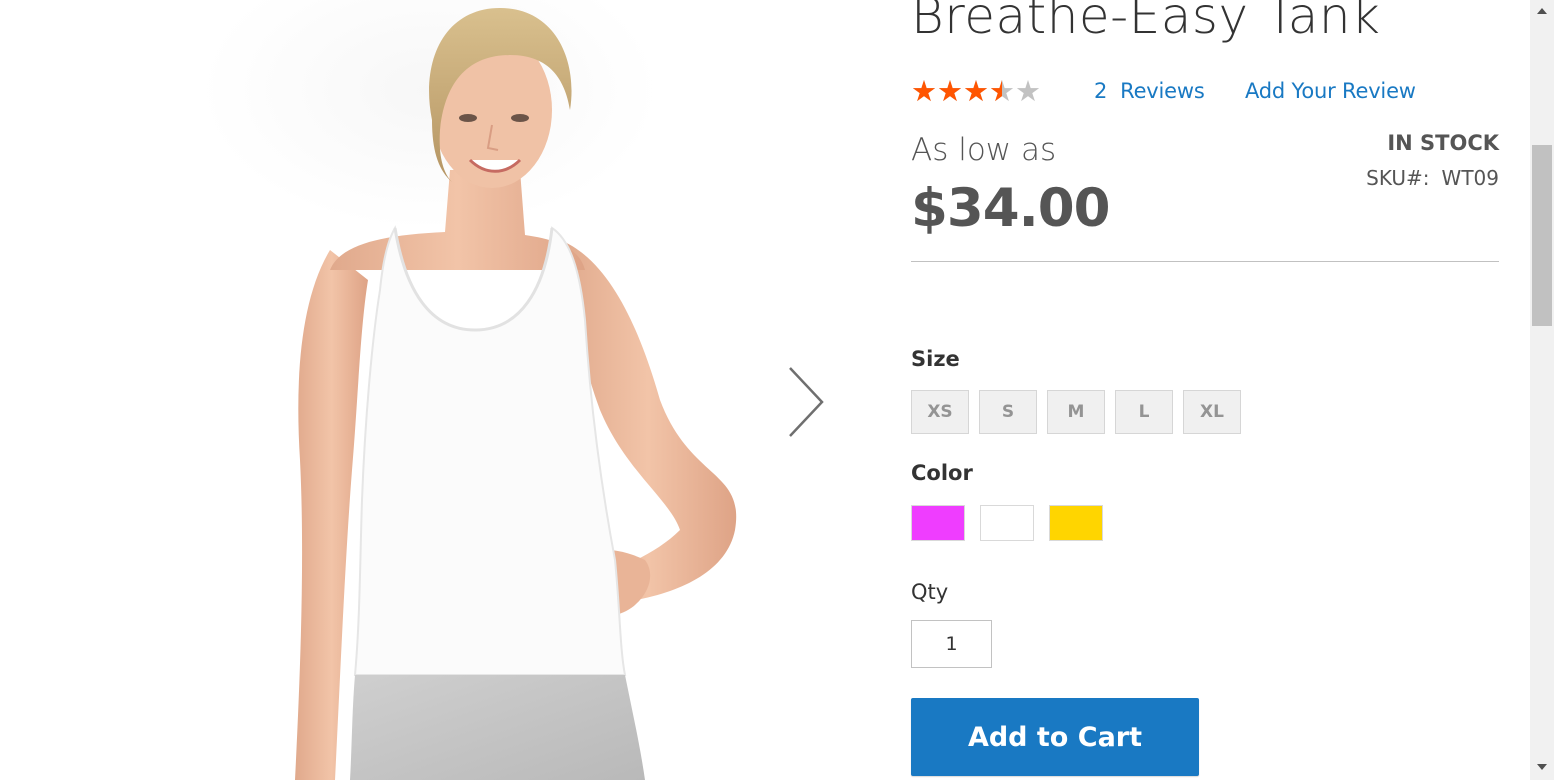 The height and width of the screenshot is (780, 1554). I want to click on color-option-white, so click(1007, 523).